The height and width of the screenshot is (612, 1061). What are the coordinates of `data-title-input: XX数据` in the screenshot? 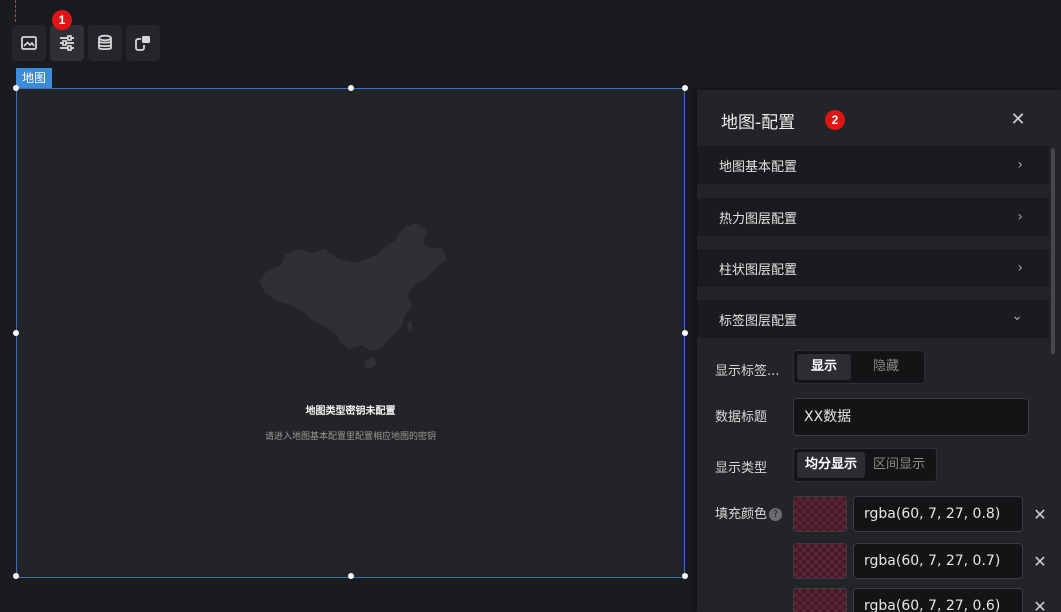 It's located at (911, 417).